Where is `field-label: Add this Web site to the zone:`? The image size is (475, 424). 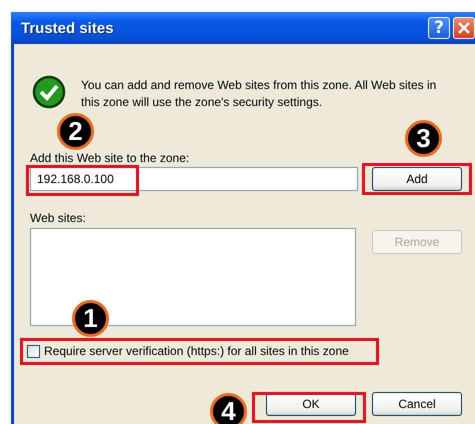
field-label: Add this Web site to the zone: is located at coordinates (110, 158).